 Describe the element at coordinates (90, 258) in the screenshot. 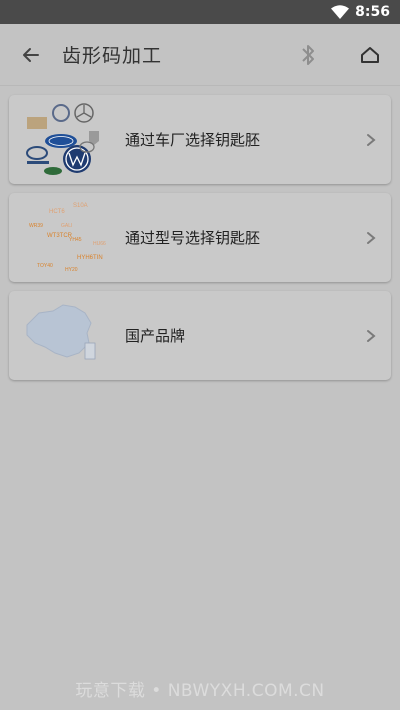

I see `key-code-label: HYH6TIN` at that location.